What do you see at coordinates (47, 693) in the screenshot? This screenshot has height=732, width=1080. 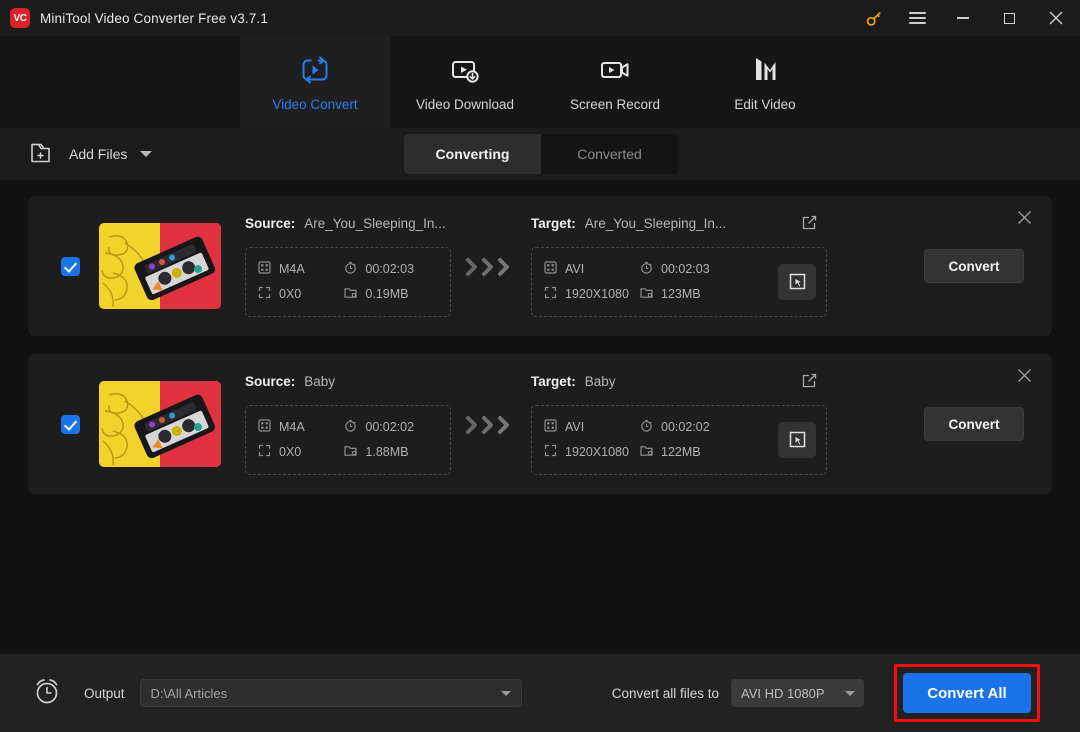 I see `alarm-clock-icon` at bounding box center [47, 693].